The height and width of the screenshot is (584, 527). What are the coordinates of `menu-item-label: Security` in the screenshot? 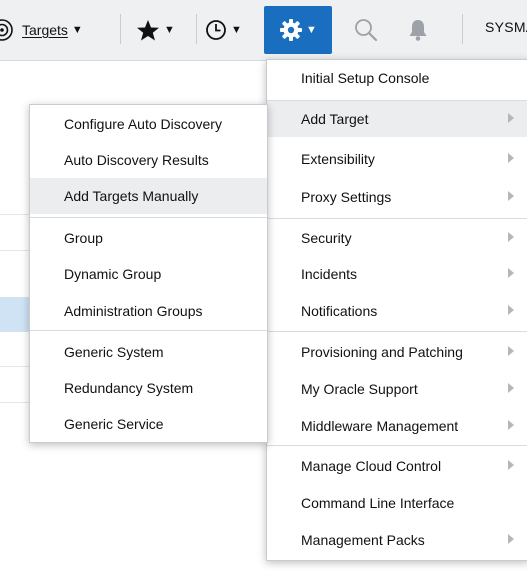 It's located at (326, 238).